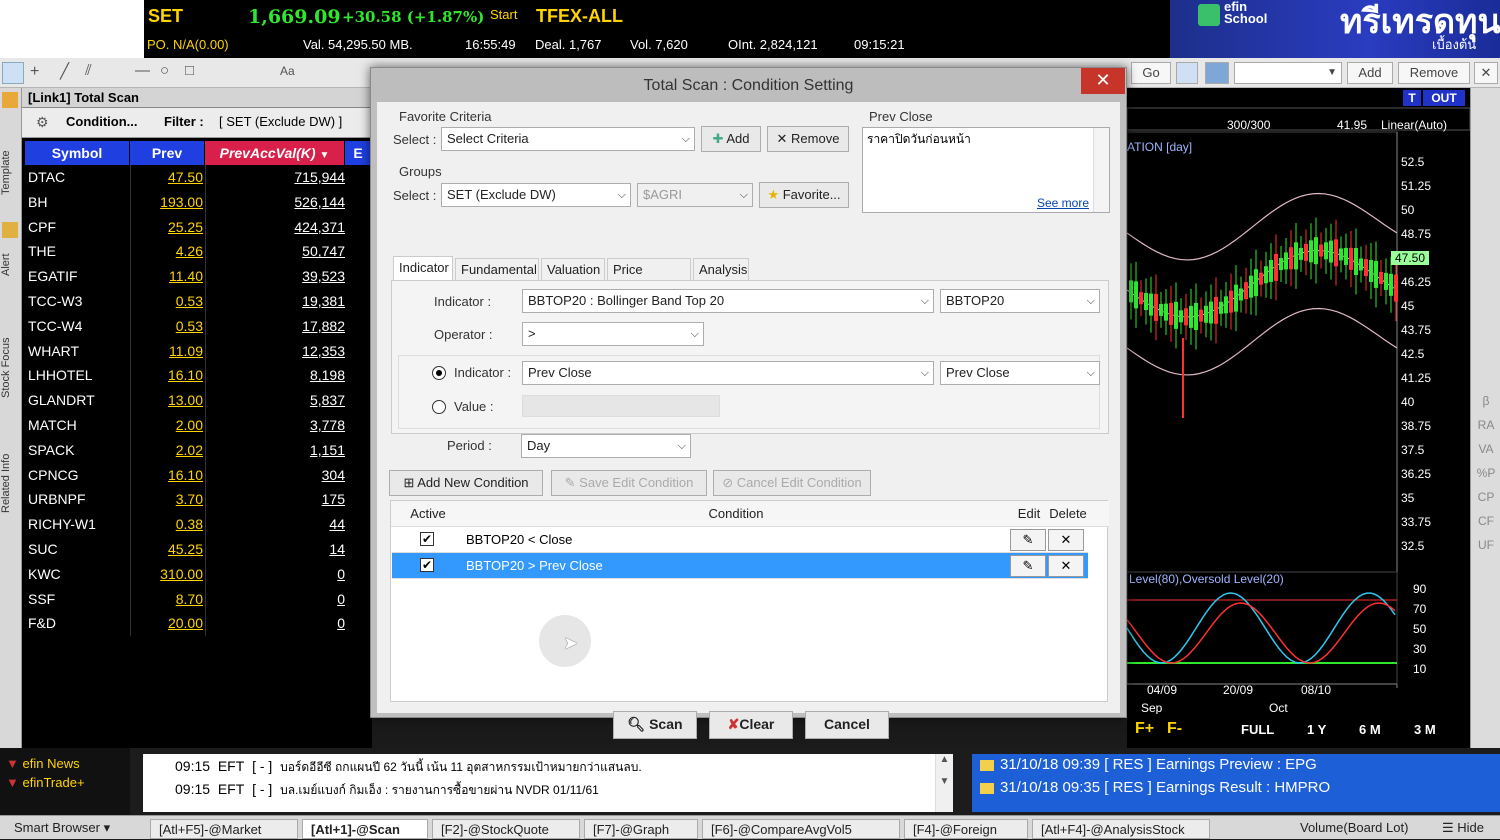  I want to click on scan-result-row: SUC 45.25 14, so click(198, 549).